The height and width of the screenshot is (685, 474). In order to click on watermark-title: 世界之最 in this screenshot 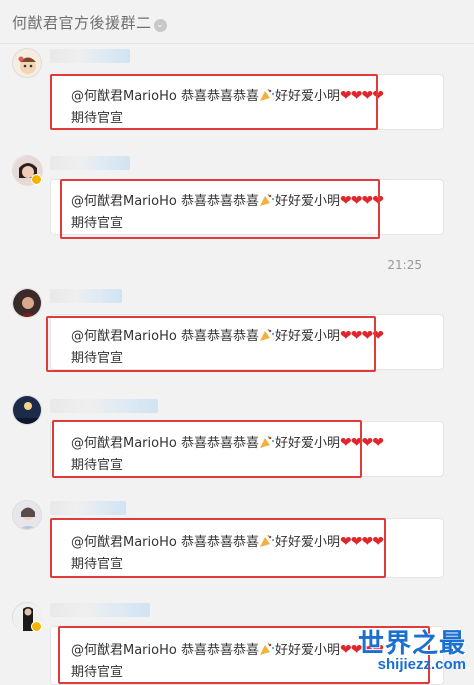, I will do `click(411, 644)`.